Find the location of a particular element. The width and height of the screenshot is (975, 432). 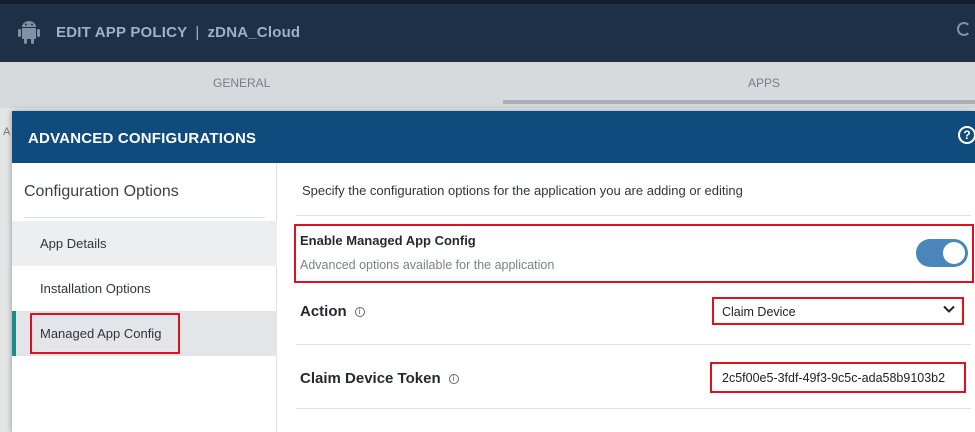

sidebar-item-label: App Details is located at coordinates (73, 243).